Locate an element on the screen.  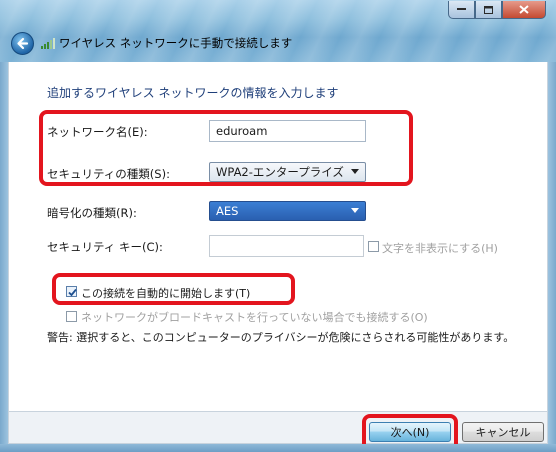
title-row: ワイヤレス ネットワークに手動で接続します is located at coordinates (166, 43).